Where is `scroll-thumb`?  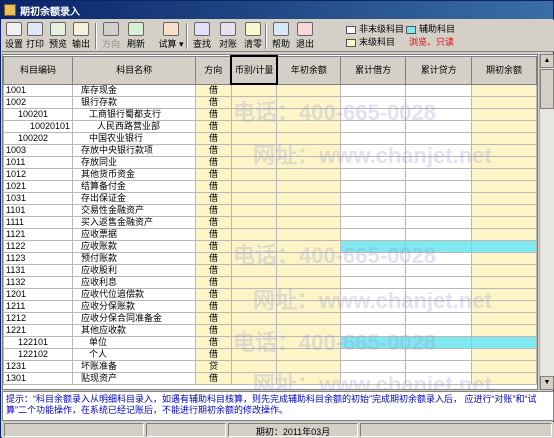
scroll-thumb is located at coordinates (547, 89).